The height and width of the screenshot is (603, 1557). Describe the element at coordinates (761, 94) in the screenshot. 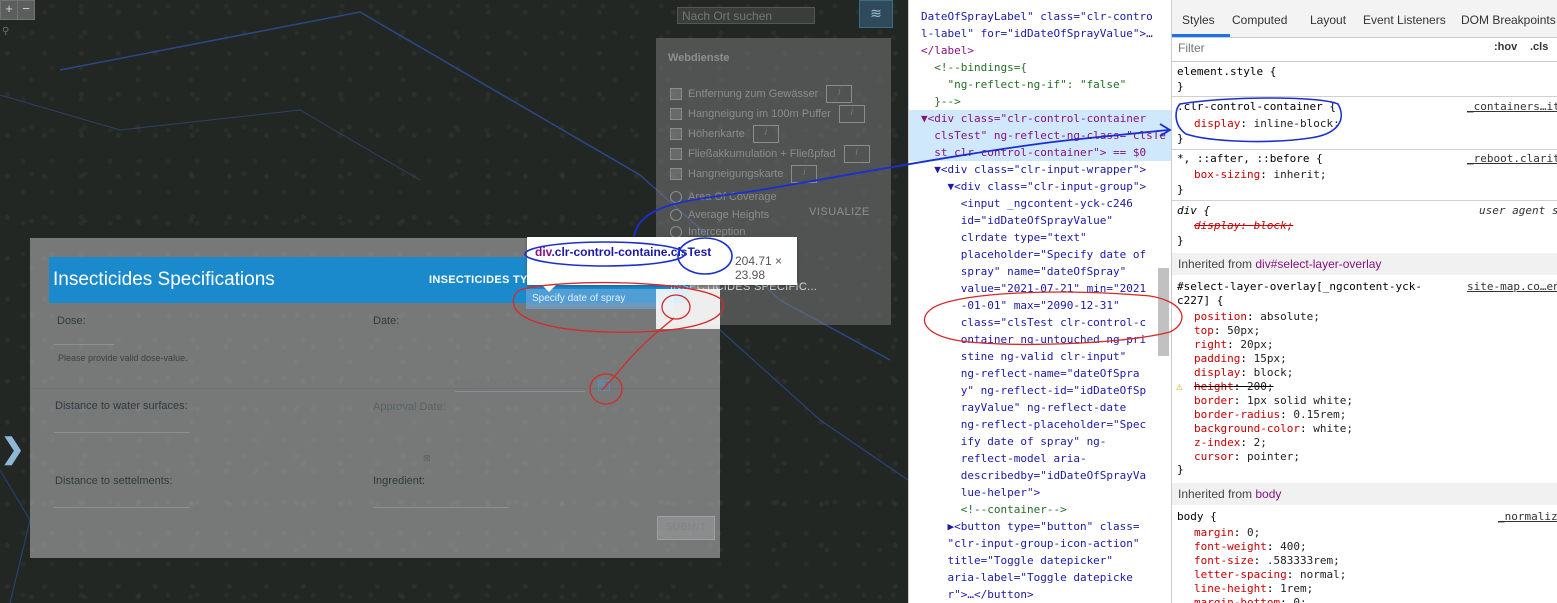

I see `service-item: Entfernung zum Gewässer i` at that location.